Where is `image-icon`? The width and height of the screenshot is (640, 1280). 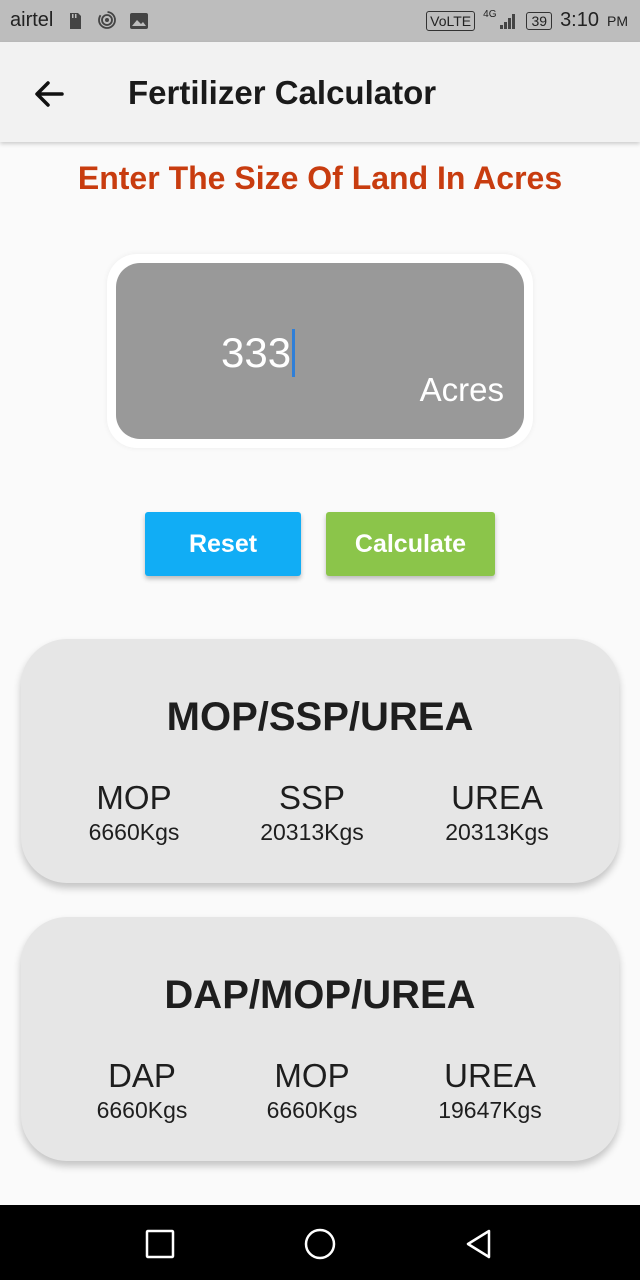
image-icon is located at coordinates (139, 20).